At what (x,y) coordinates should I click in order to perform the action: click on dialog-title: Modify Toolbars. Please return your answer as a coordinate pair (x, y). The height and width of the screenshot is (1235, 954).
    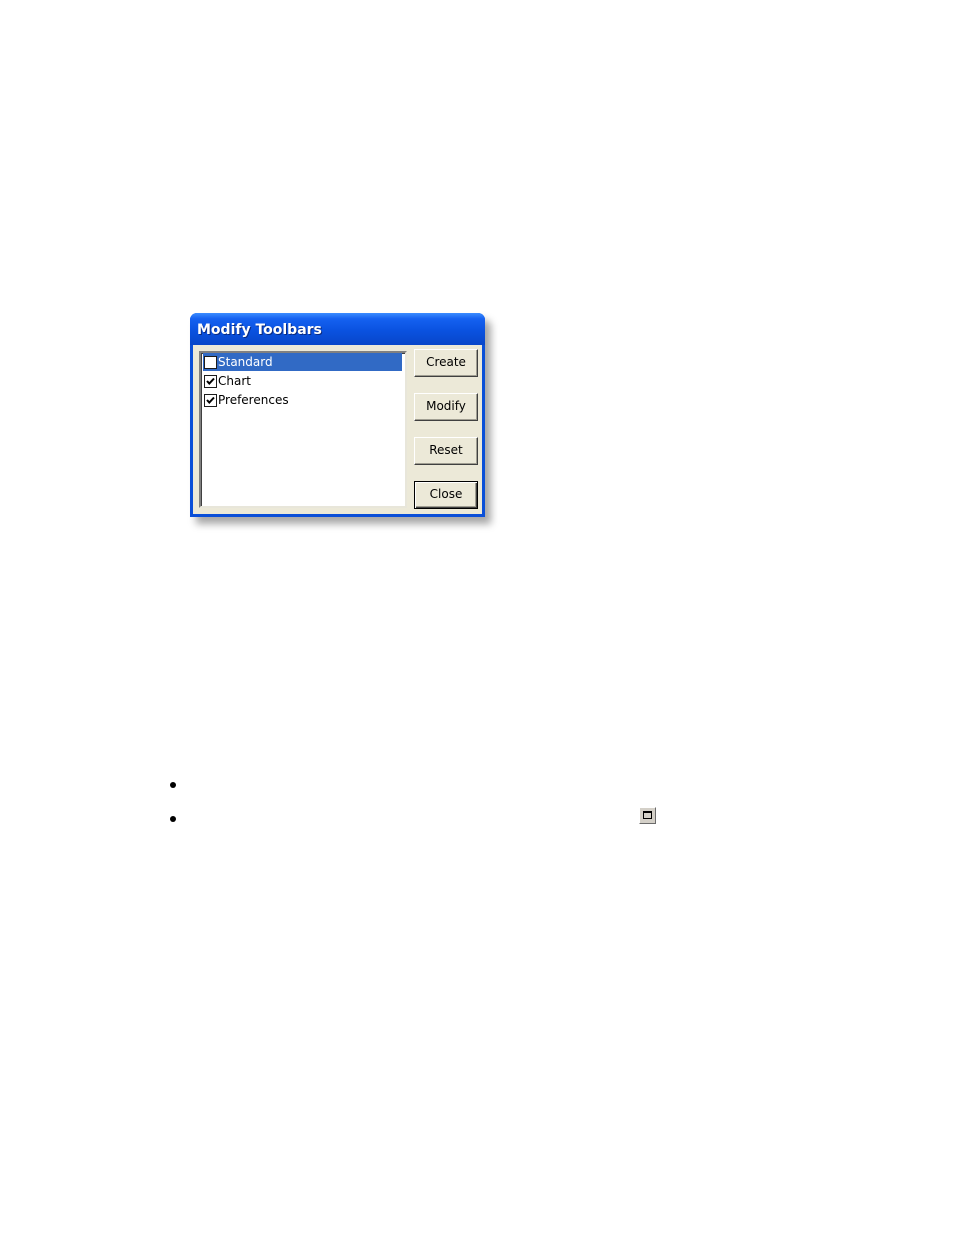
    Looking at the image, I should click on (259, 330).